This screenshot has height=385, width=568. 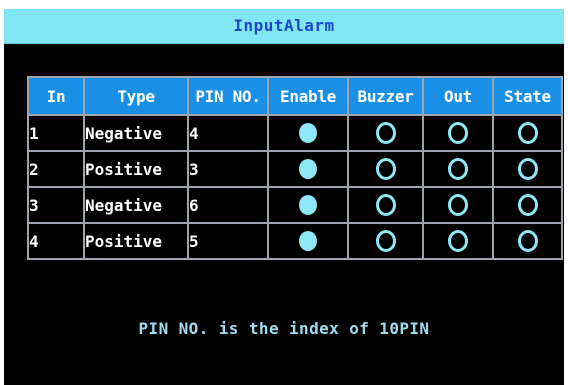 I want to click on column-header-type: Type, so click(x=136, y=96).